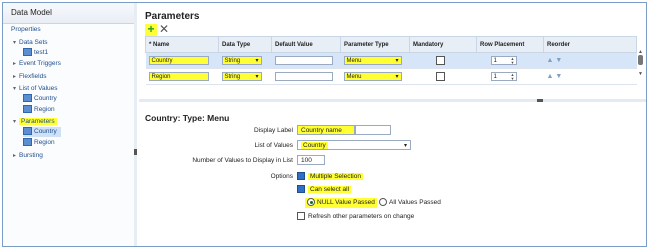 The image size is (651, 251). I want to click on sidebar-title: Data Model, so click(68, 13).